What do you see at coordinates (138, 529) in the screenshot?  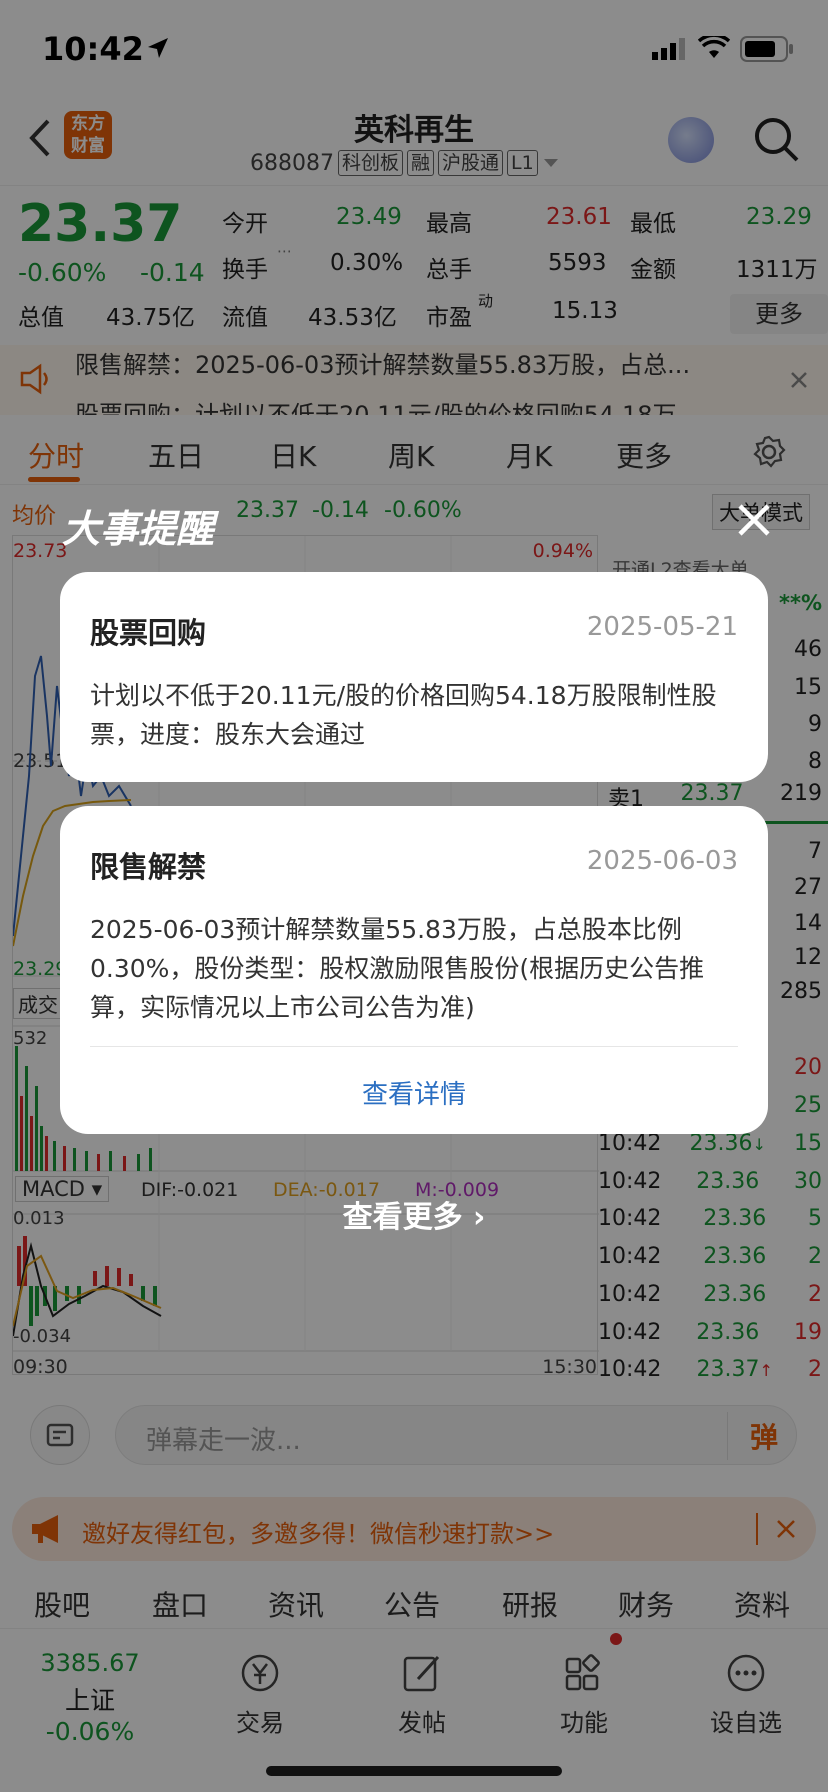 I see `modal-title: 大事提醒` at bounding box center [138, 529].